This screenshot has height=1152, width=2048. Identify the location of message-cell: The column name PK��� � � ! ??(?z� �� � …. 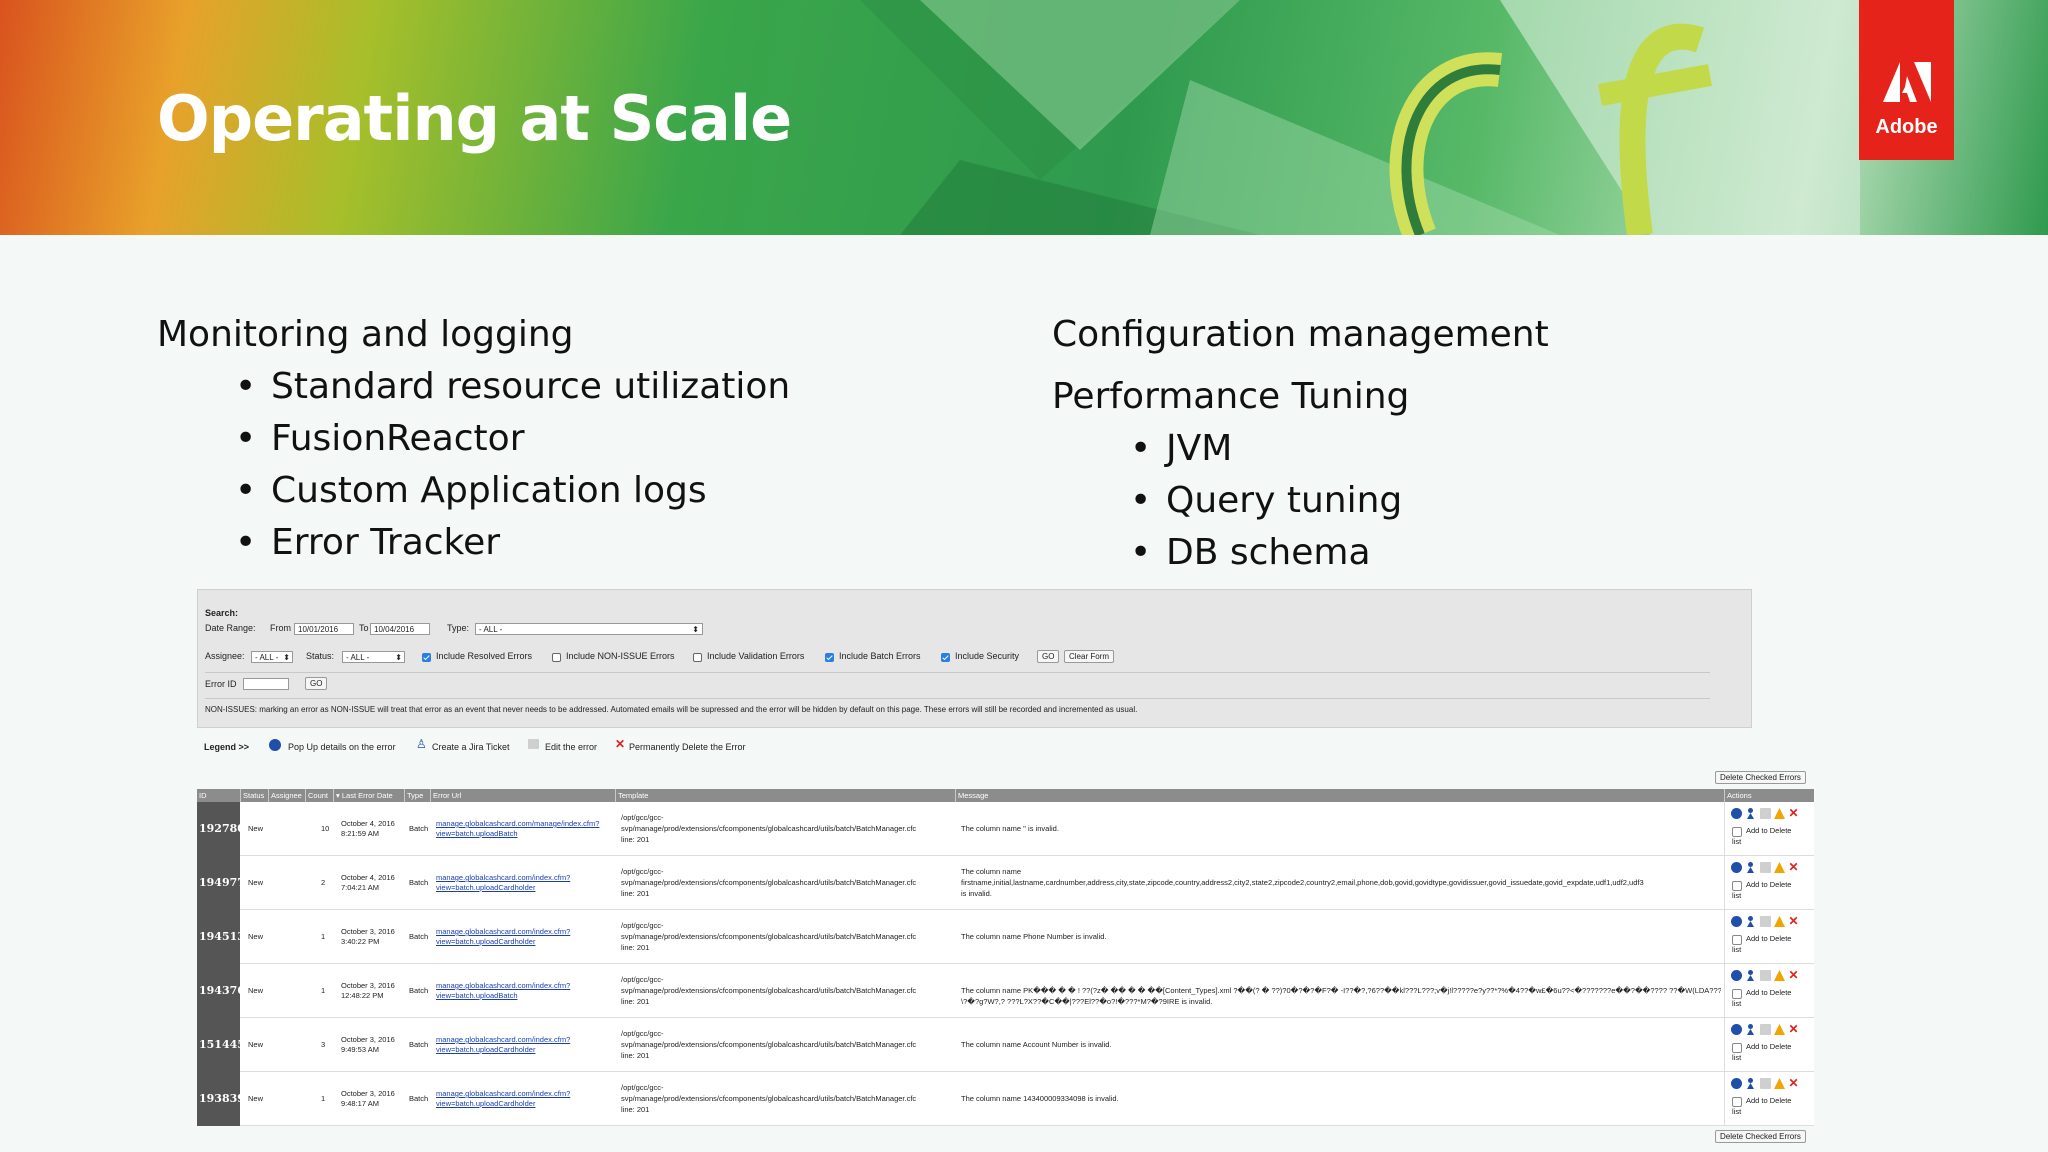
(1341, 990).